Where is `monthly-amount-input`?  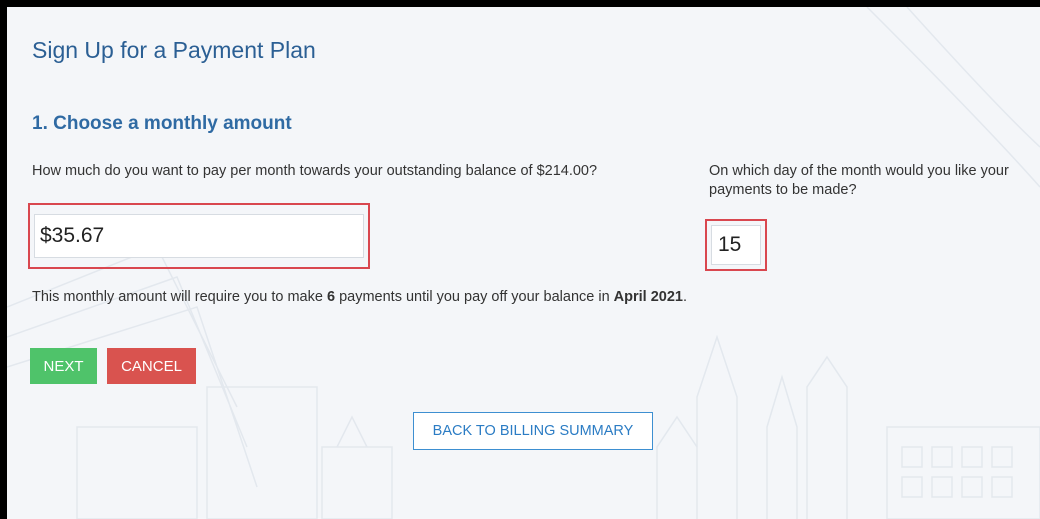 monthly-amount-input is located at coordinates (199, 236).